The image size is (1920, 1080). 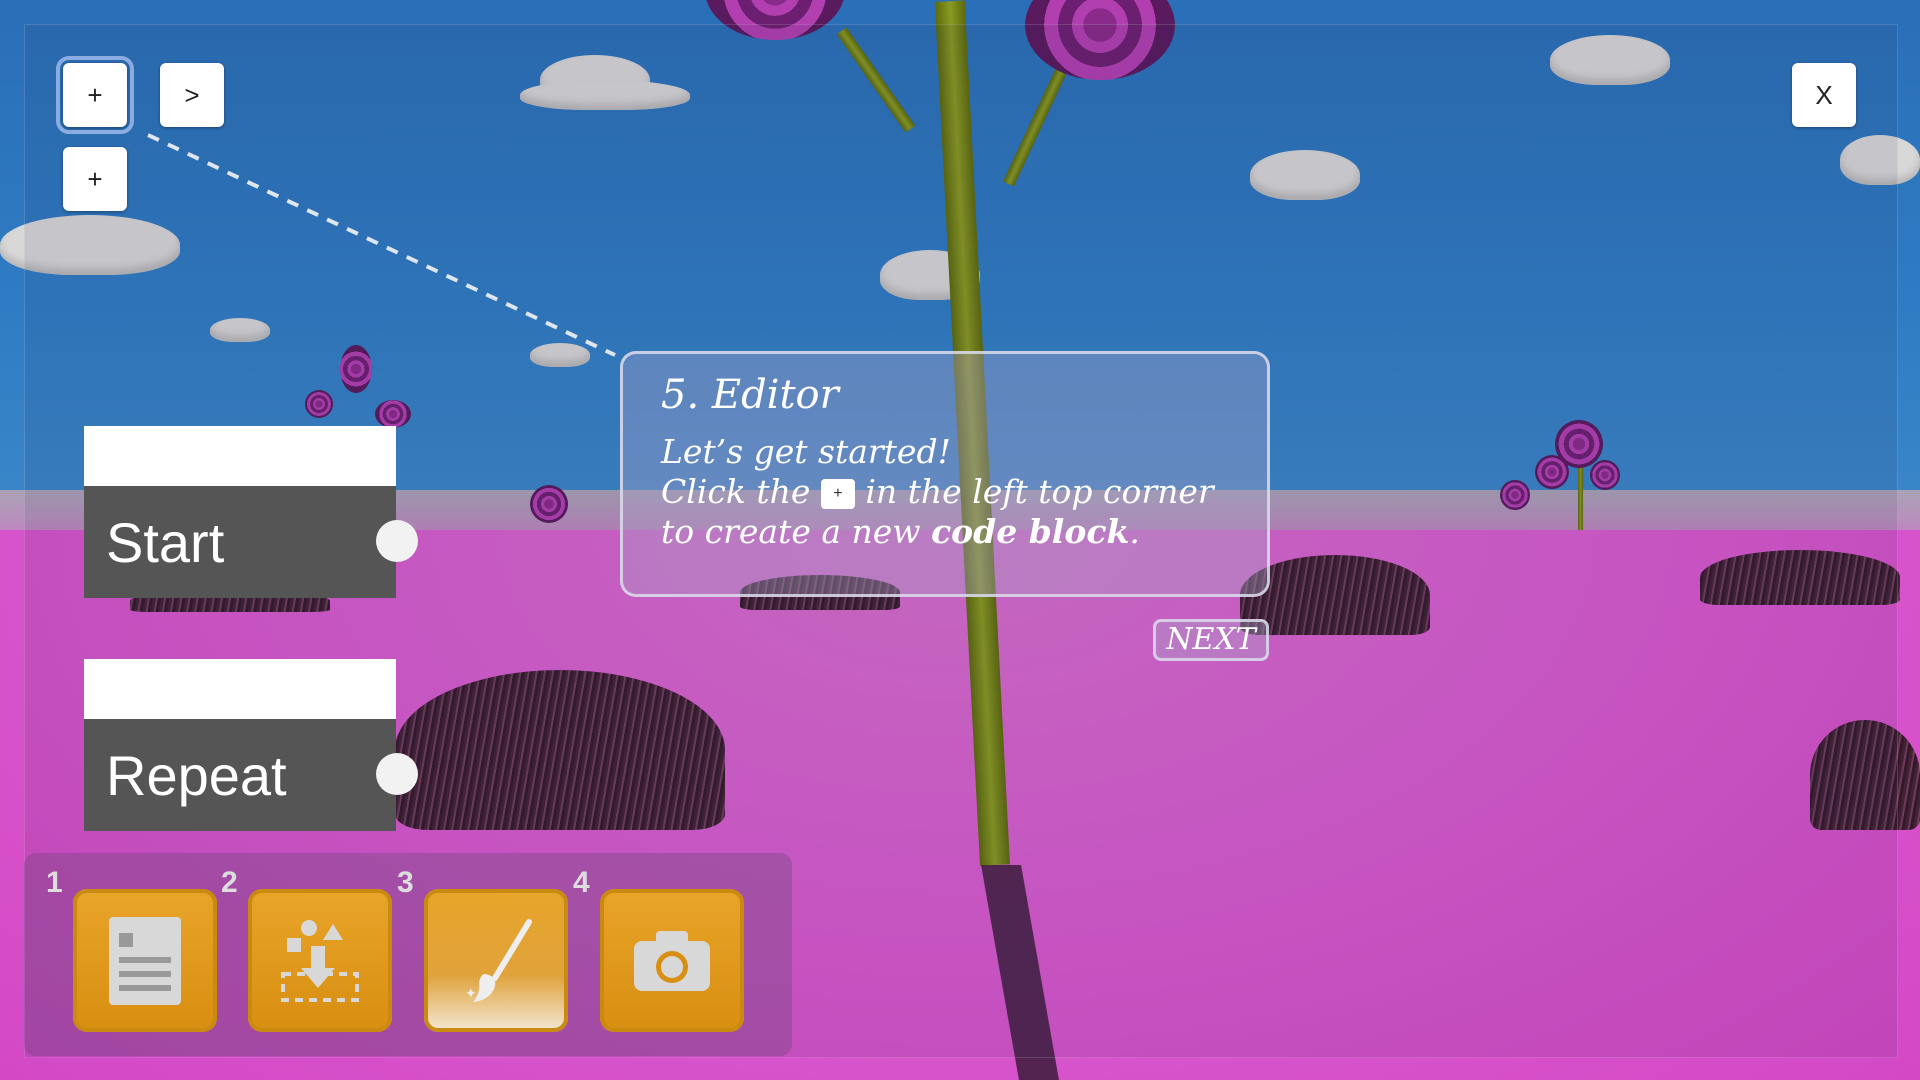 I want to click on tutorial-text: ., so click(x=1134, y=531).